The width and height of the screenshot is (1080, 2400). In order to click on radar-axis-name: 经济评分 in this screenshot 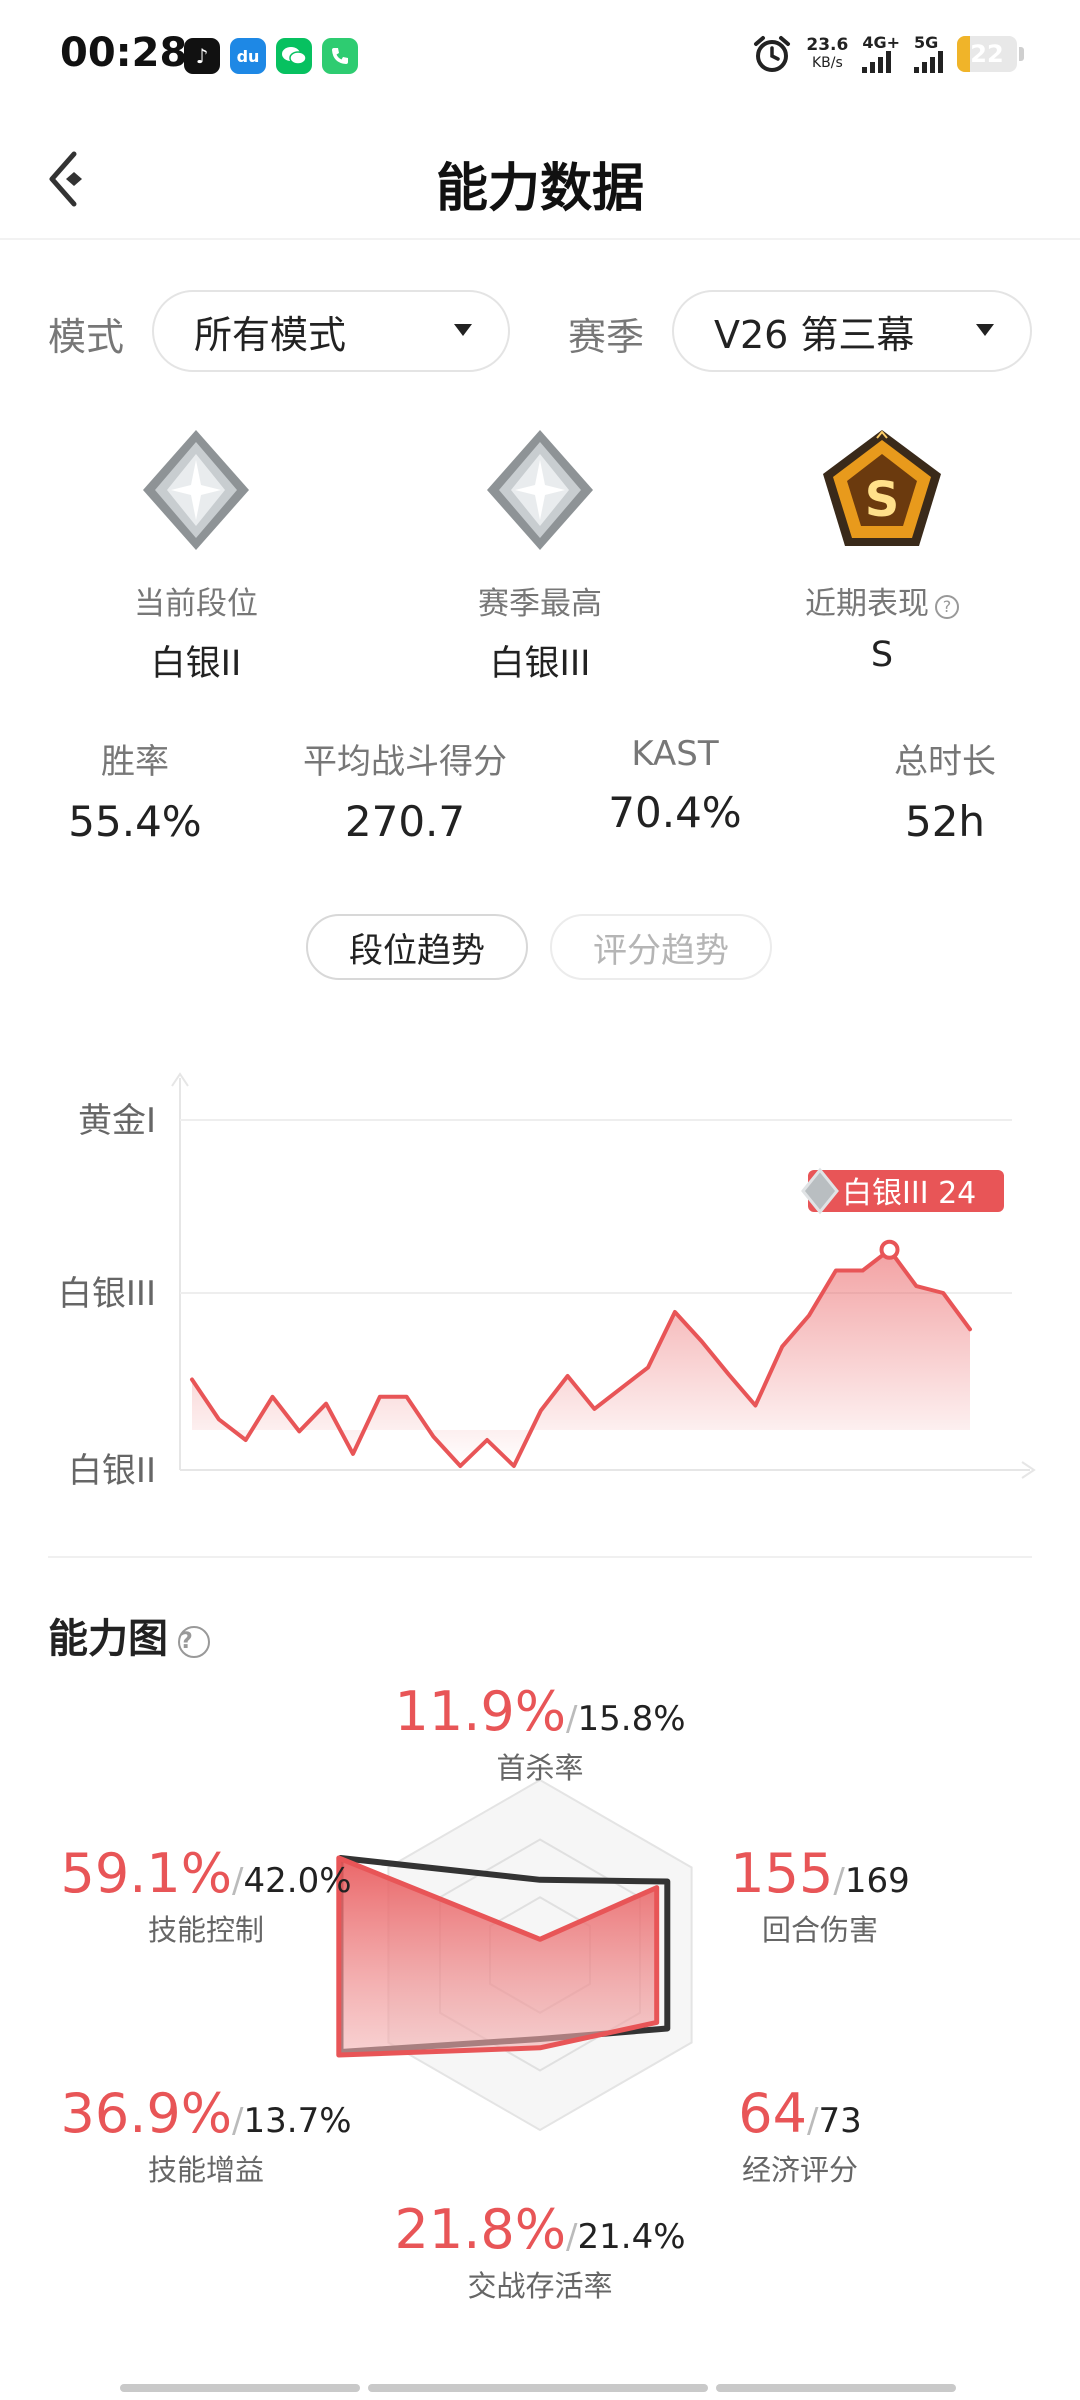, I will do `click(799, 2170)`.